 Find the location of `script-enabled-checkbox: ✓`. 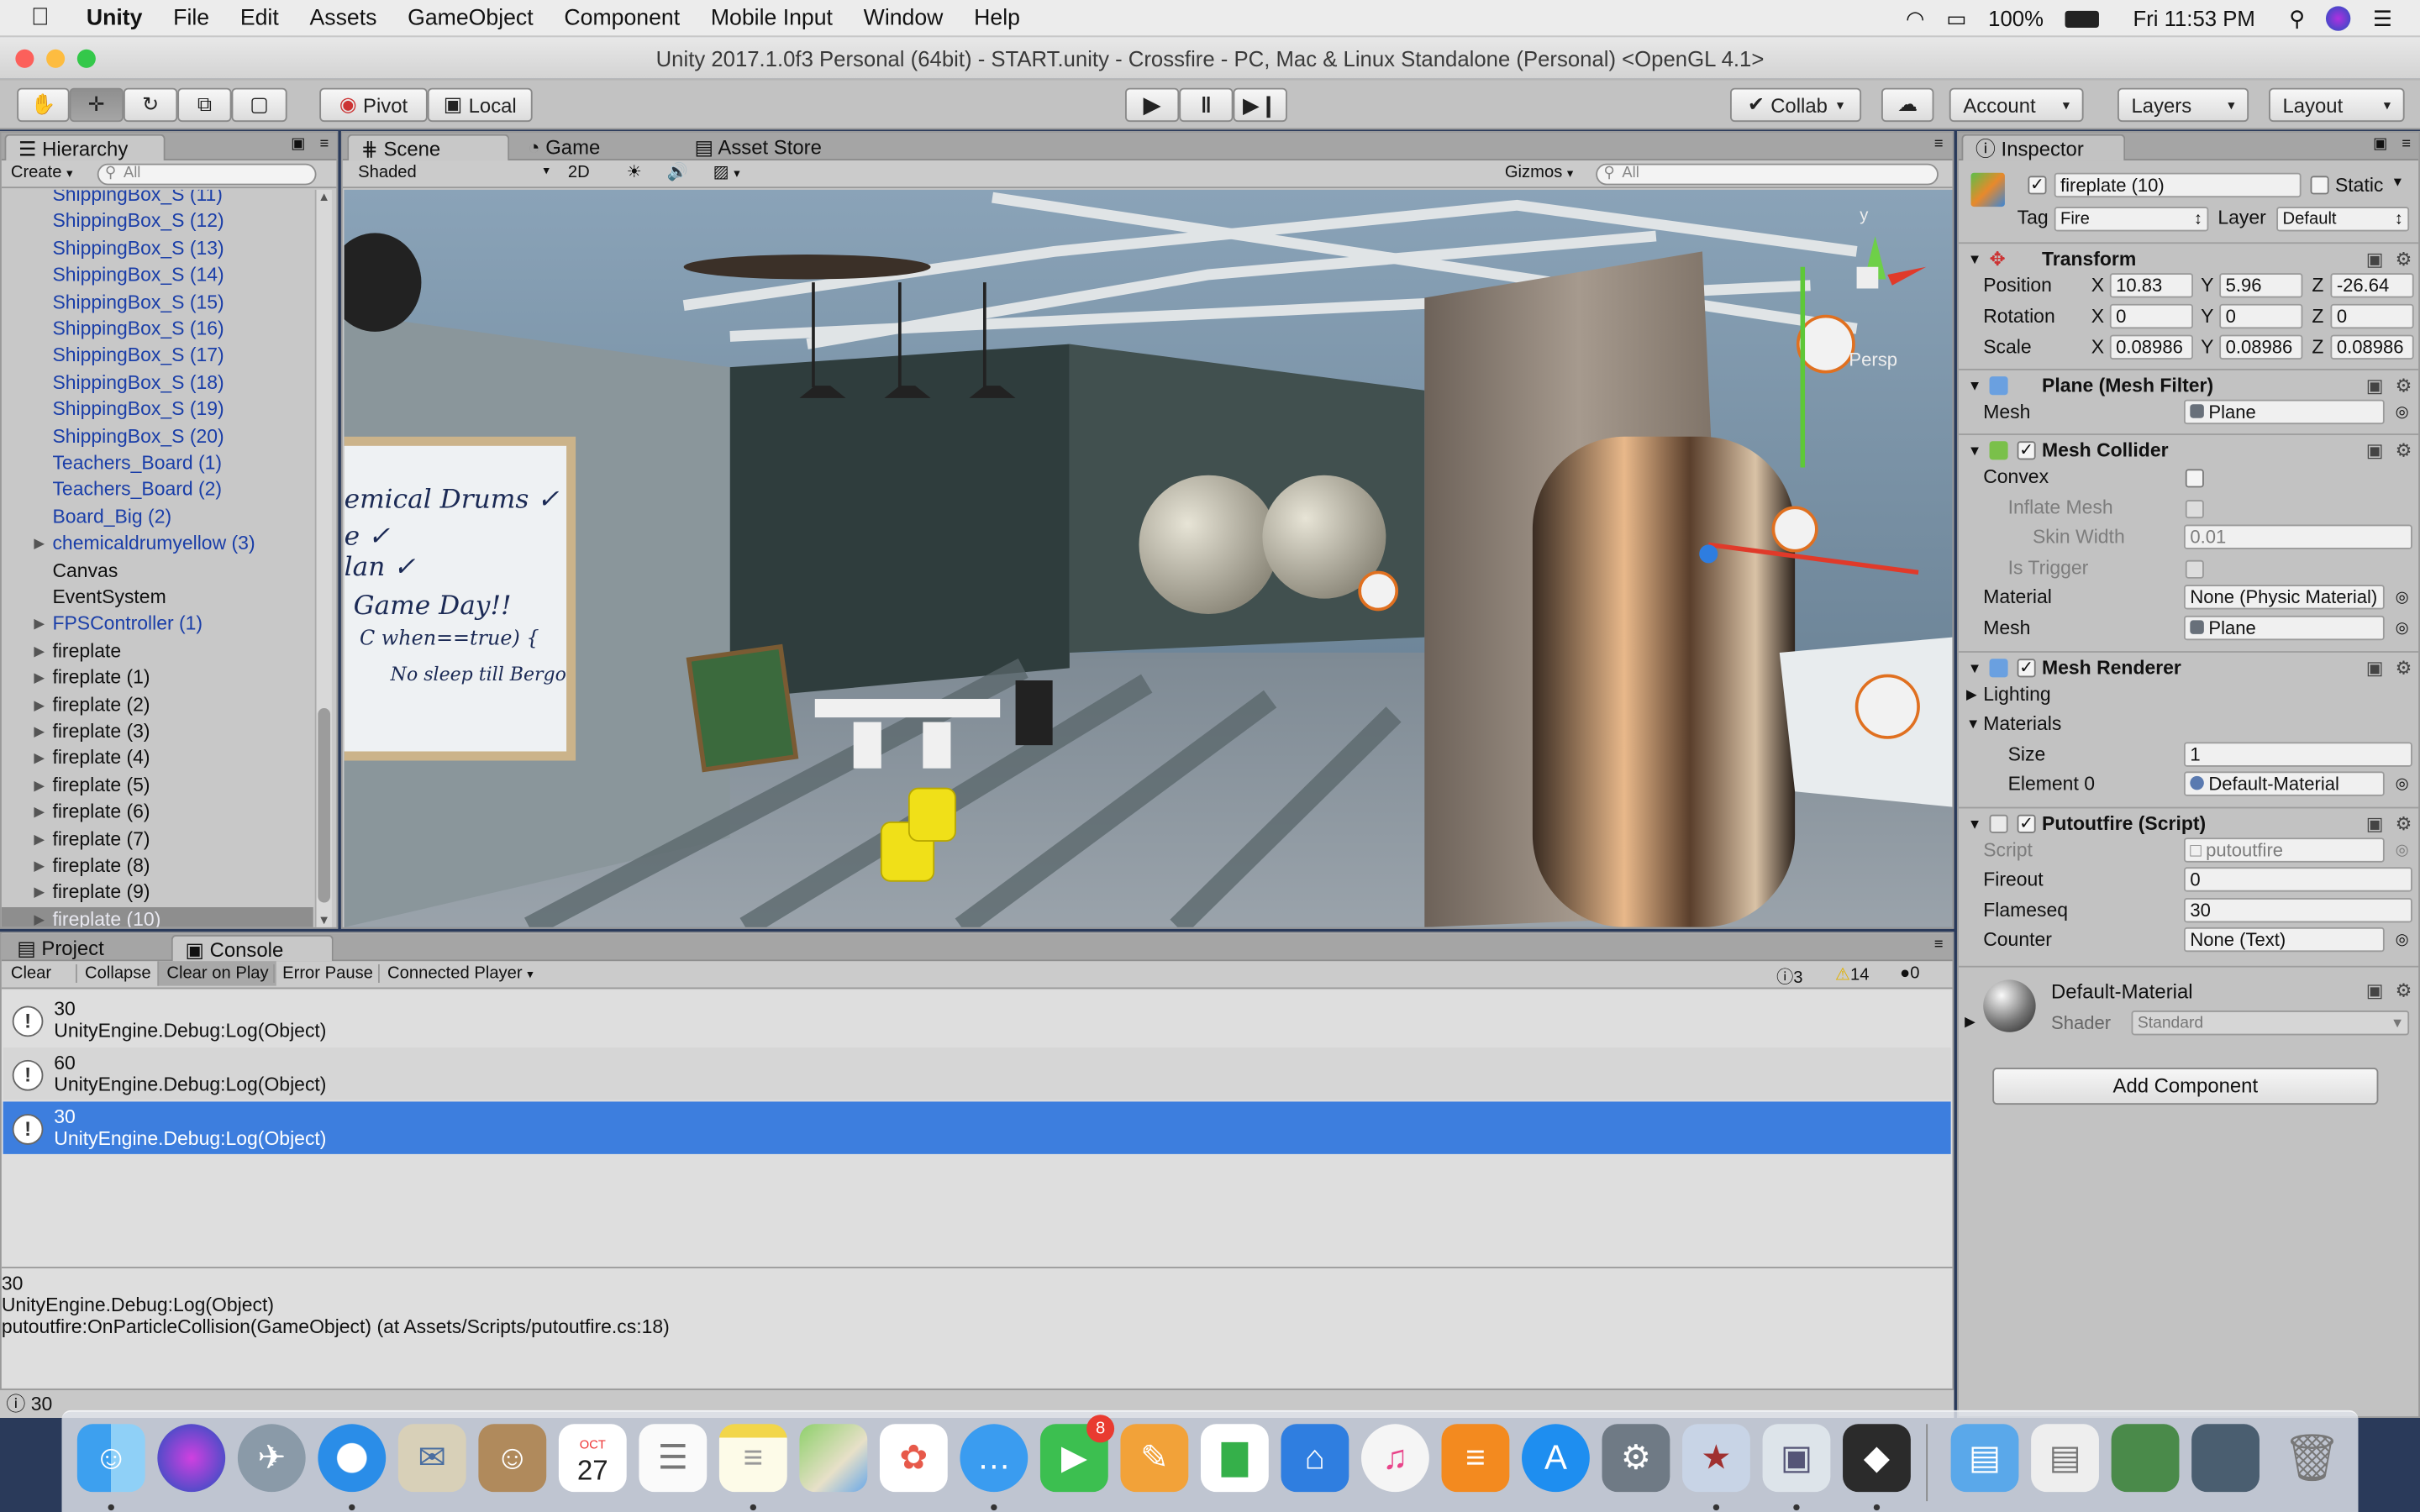

script-enabled-checkbox: ✓ is located at coordinates (2027, 823).